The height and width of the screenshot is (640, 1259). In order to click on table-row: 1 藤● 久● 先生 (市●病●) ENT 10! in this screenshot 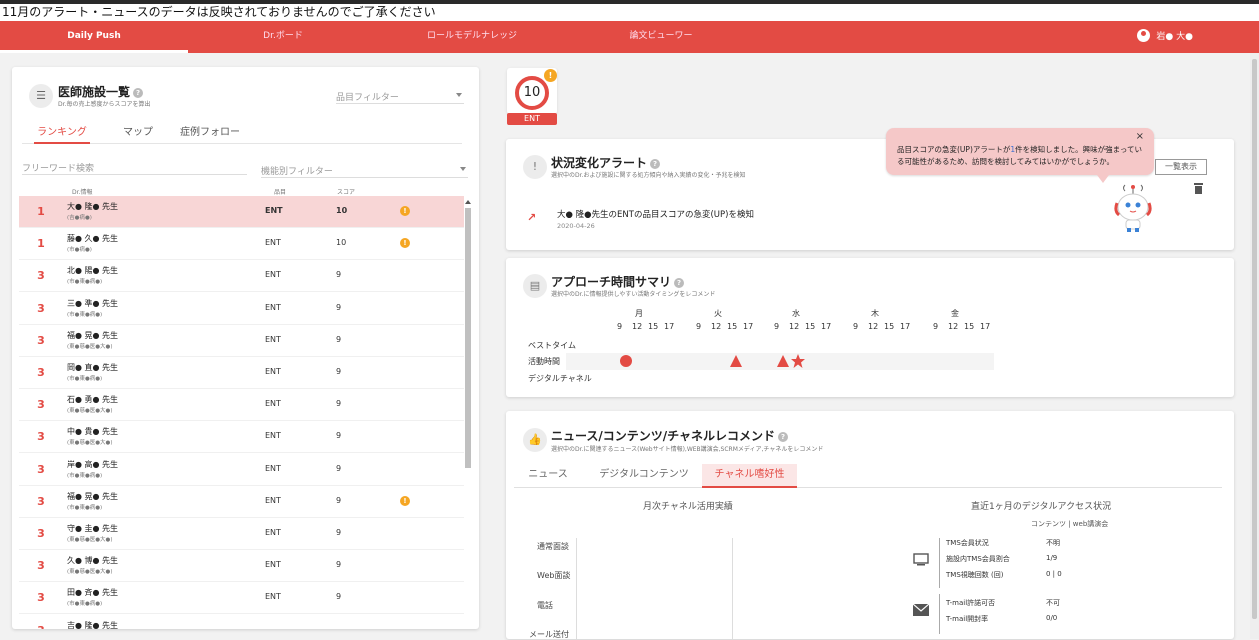, I will do `click(241, 244)`.